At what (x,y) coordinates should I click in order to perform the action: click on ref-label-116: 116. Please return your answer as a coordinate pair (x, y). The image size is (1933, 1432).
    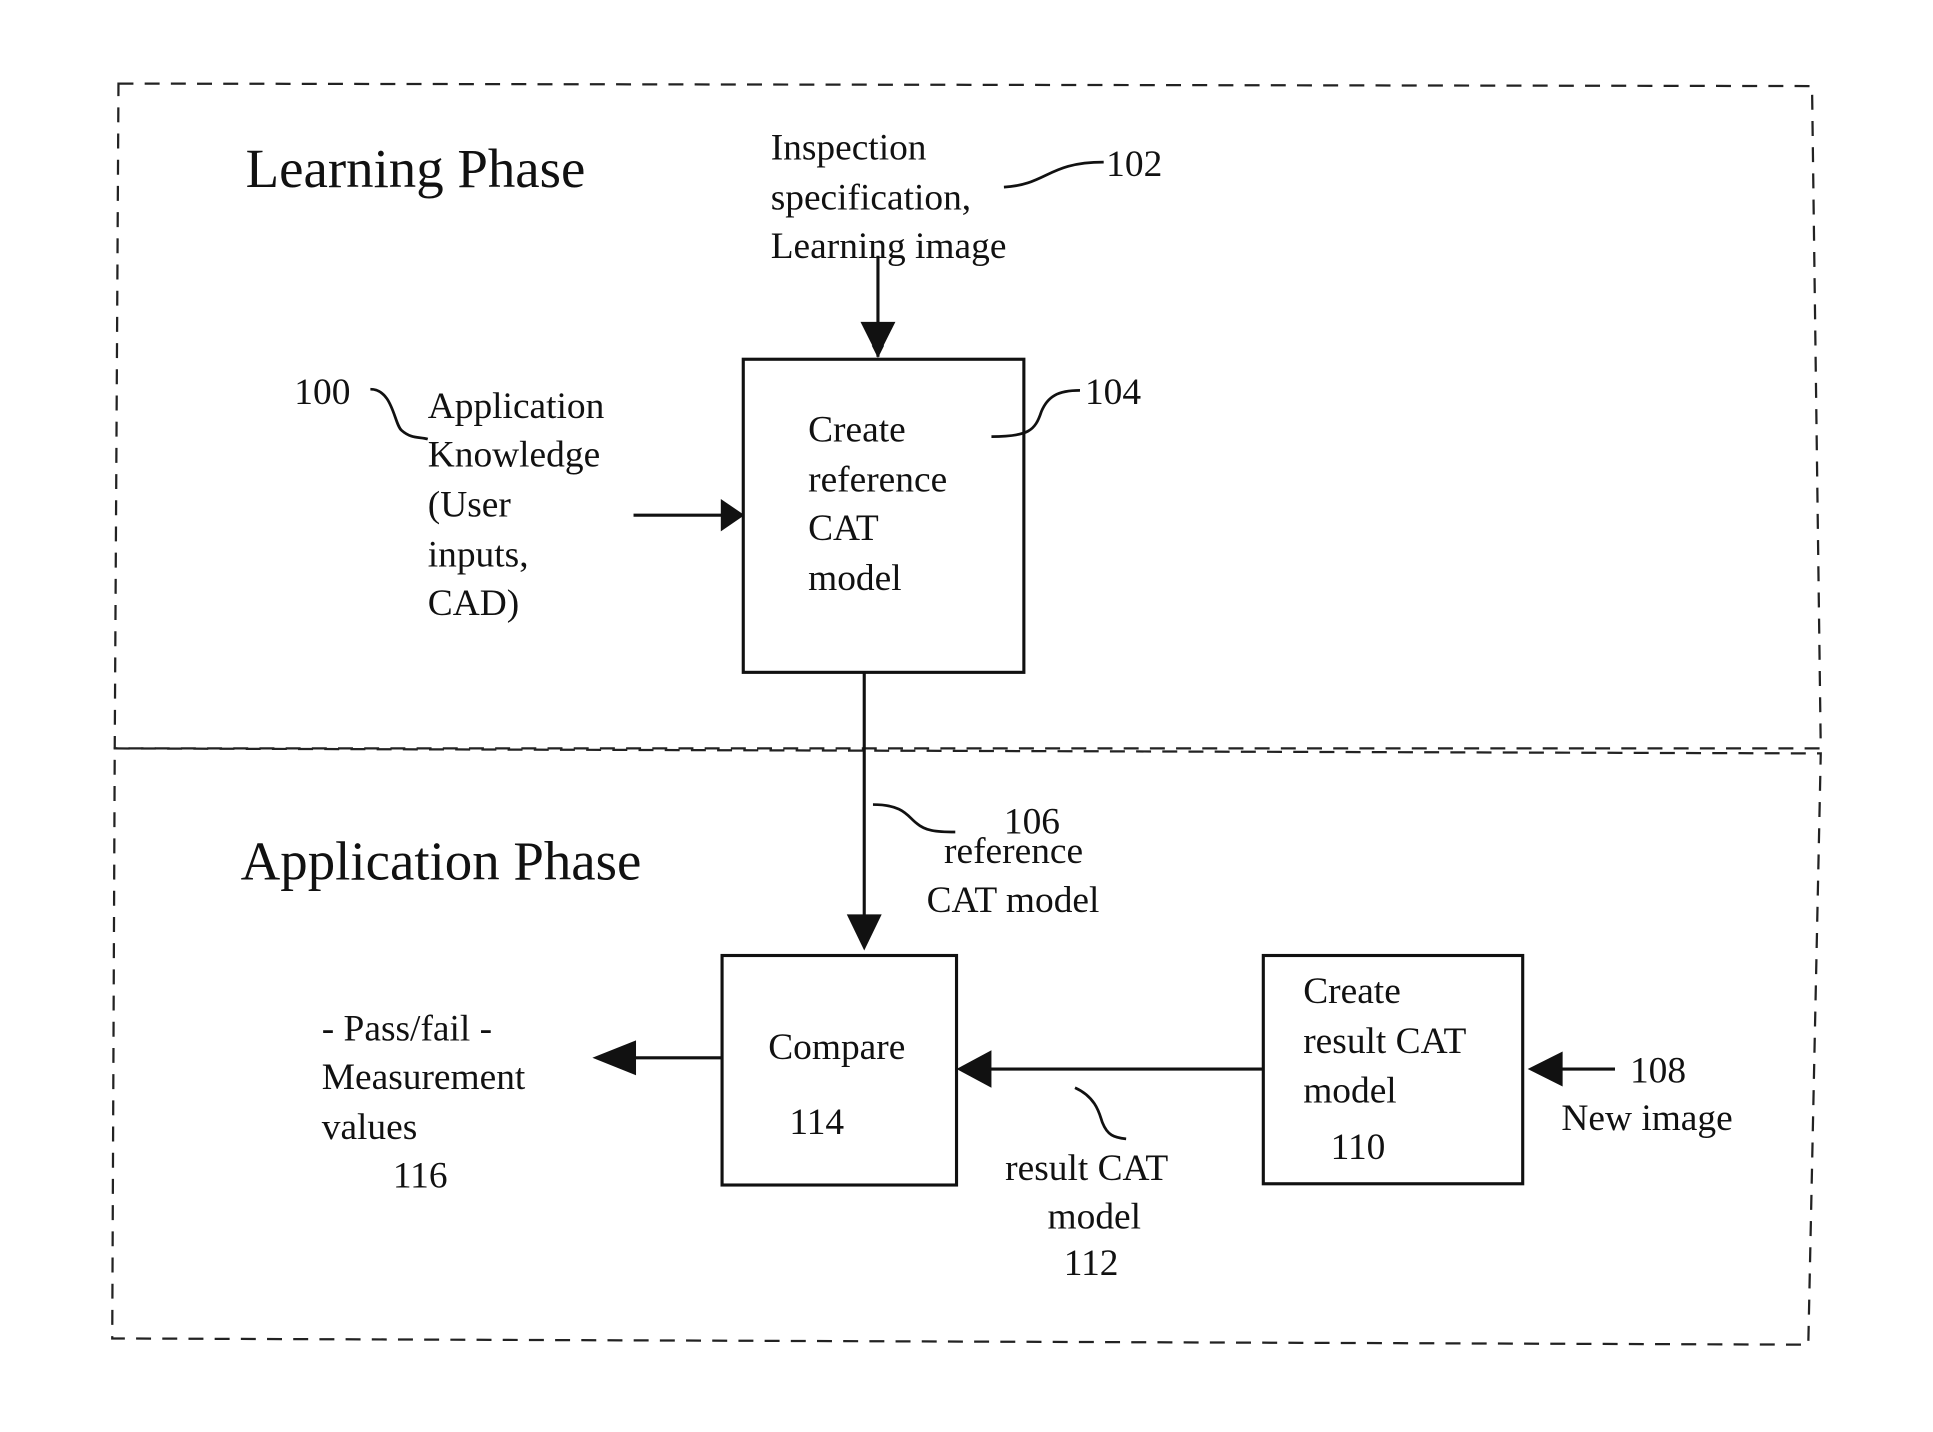
    Looking at the image, I should click on (420, 1176).